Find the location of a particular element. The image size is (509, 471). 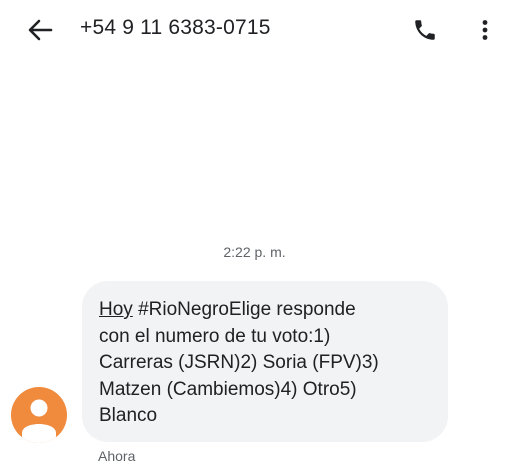

message-link-hoy: Hoy is located at coordinates (116, 309).